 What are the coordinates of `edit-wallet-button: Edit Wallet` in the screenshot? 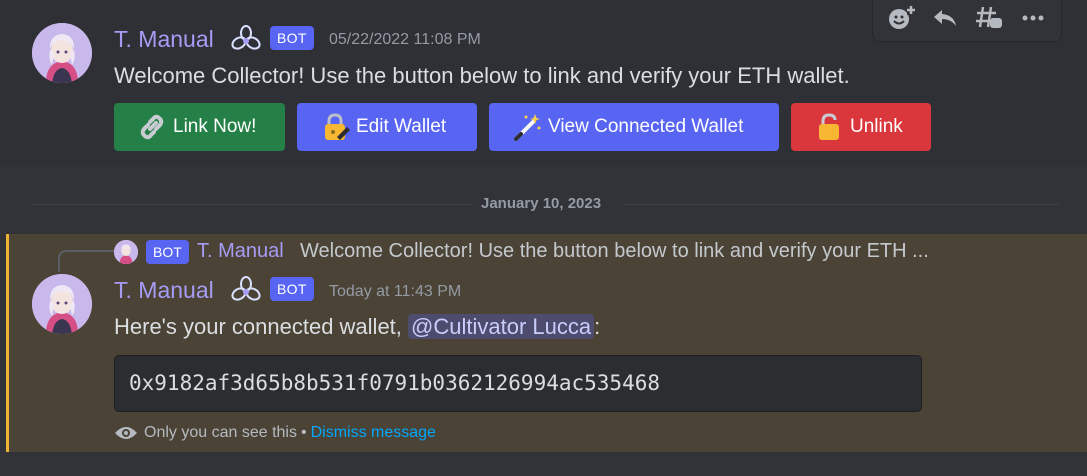 It's located at (387, 127).